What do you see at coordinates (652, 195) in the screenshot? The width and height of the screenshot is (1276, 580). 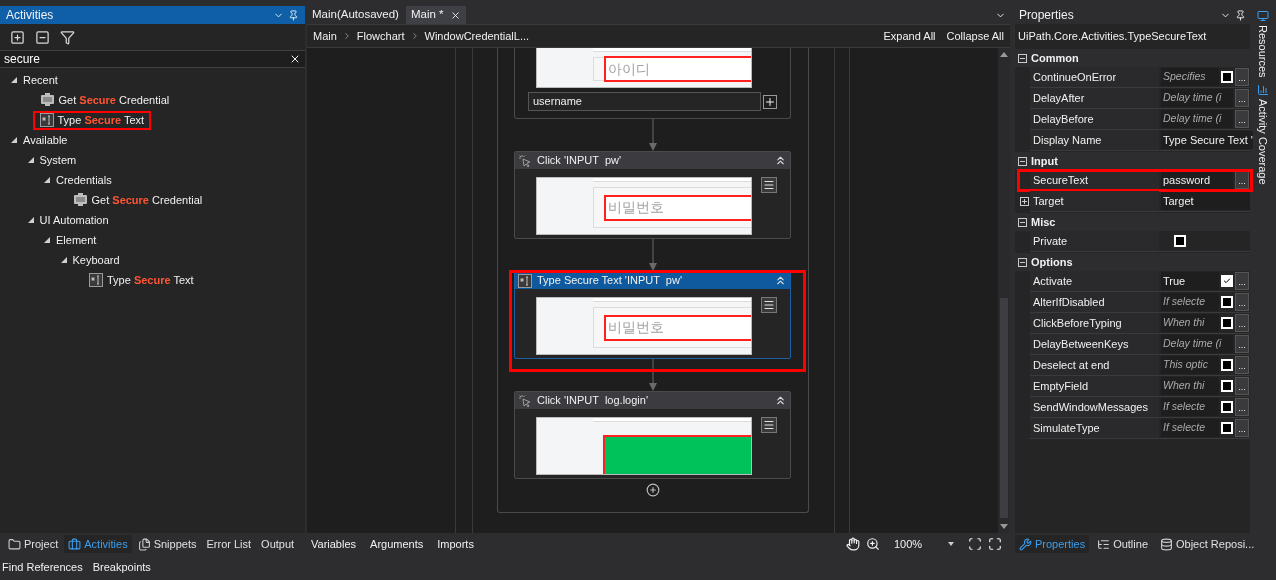 I see `activity-card: Click 'INPUT pw' 비밀번호` at bounding box center [652, 195].